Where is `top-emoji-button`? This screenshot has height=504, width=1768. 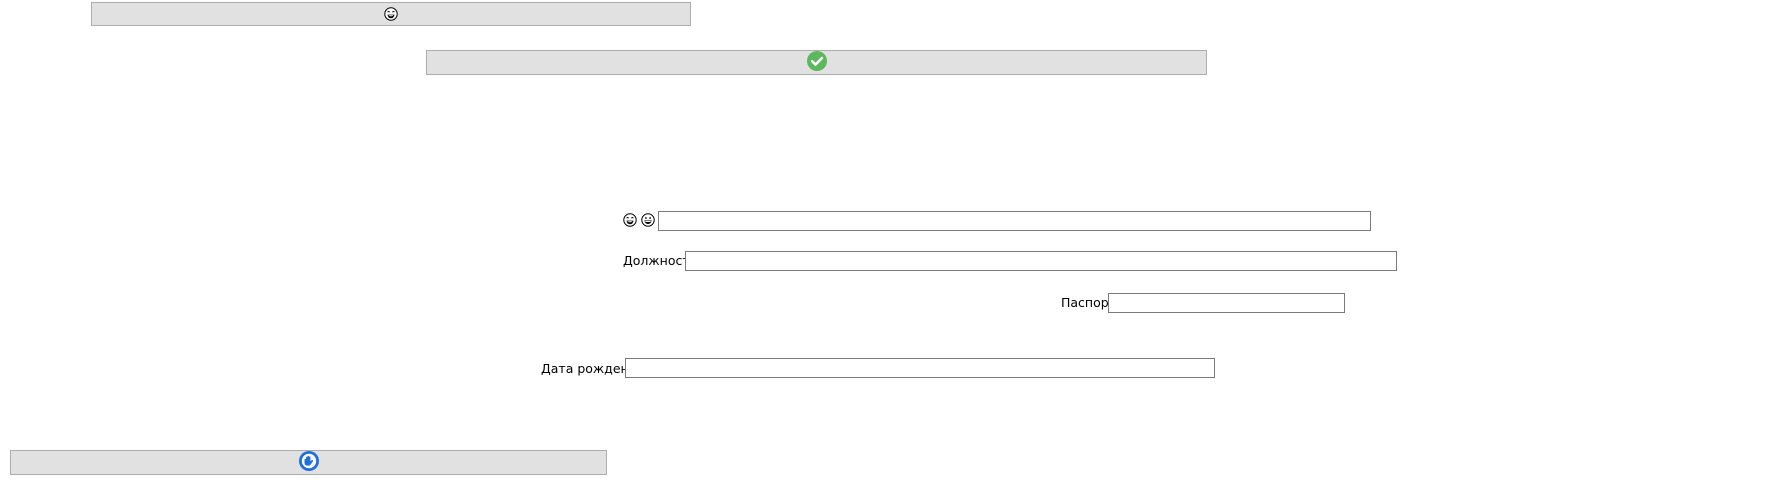 top-emoji-button is located at coordinates (391, 14).